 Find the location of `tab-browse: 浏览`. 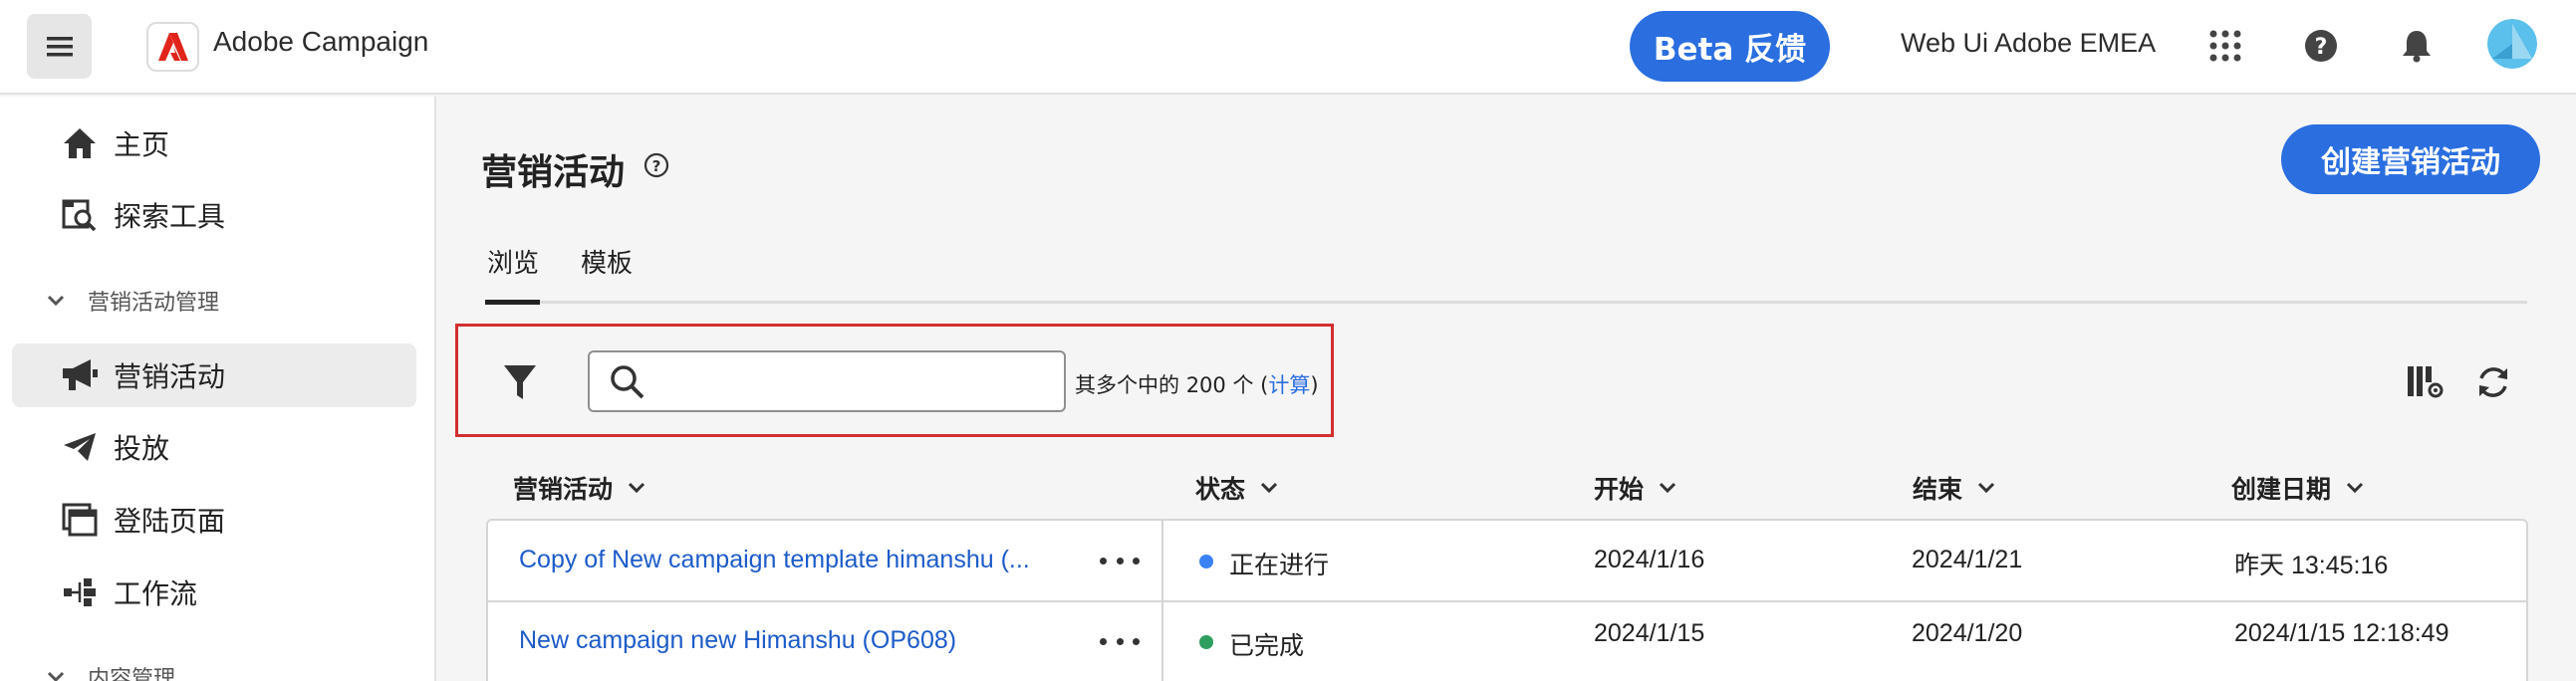

tab-browse: 浏览 is located at coordinates (513, 261).